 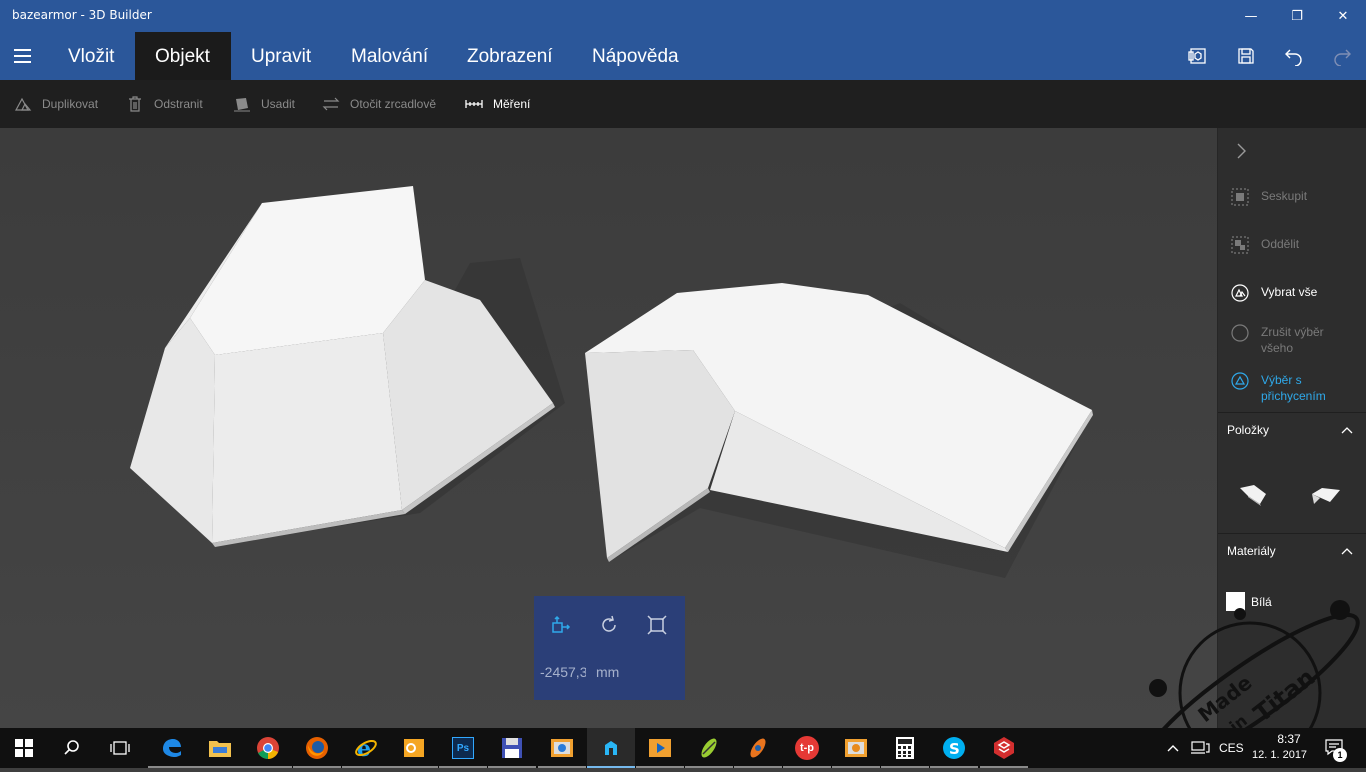 What do you see at coordinates (561, 625) in the screenshot?
I see `move-icon` at bounding box center [561, 625].